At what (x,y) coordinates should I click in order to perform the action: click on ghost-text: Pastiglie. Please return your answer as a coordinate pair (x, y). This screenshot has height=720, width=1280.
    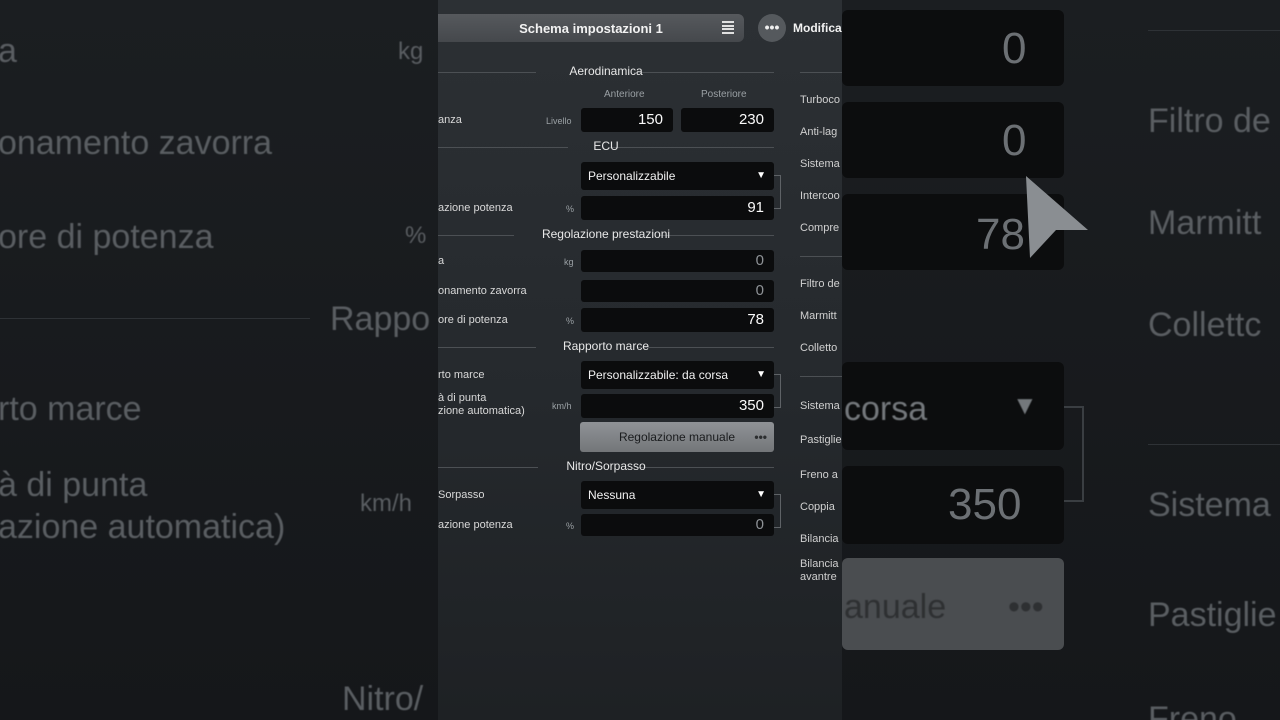
    Looking at the image, I should click on (1212, 615).